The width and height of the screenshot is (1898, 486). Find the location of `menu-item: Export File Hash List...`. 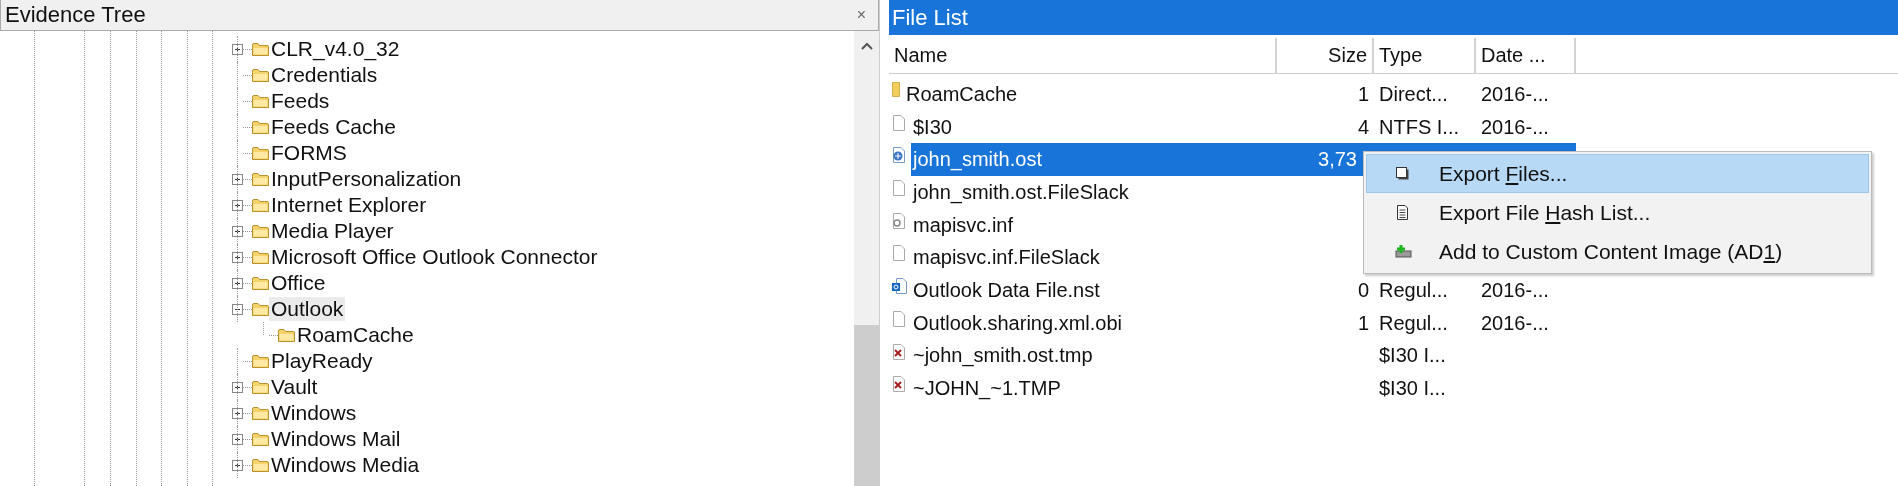

menu-item: Export File Hash List... is located at coordinates (1617, 212).